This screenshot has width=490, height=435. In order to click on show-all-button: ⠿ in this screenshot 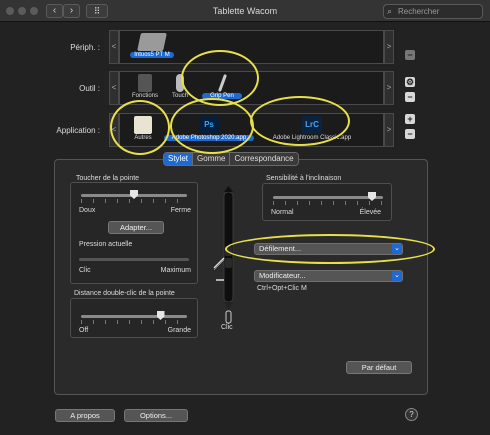, I will do `click(97, 11)`.